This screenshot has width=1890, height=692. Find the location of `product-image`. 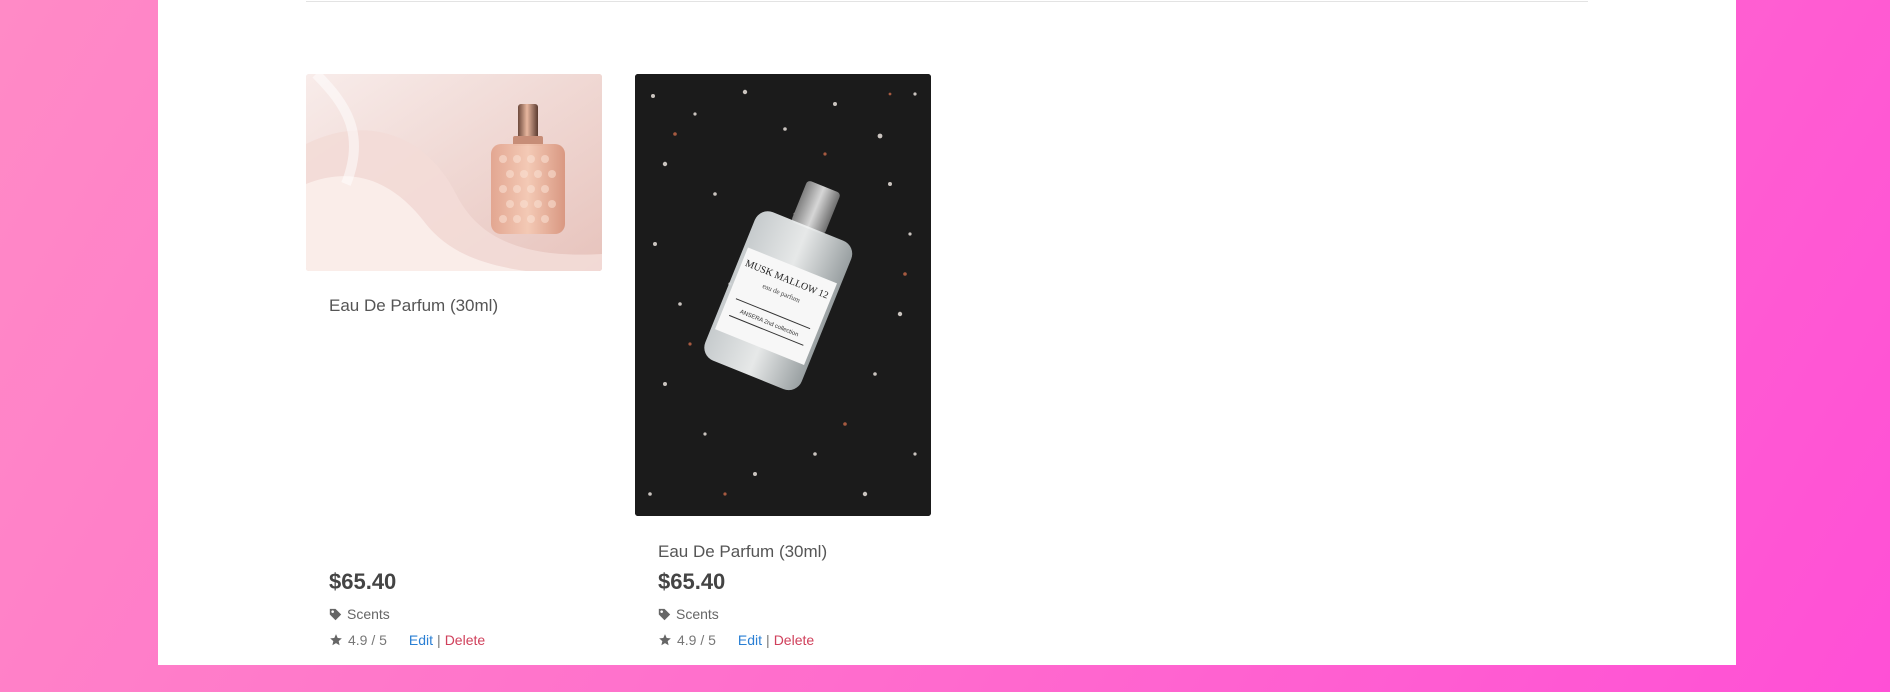

product-image is located at coordinates (454, 172).